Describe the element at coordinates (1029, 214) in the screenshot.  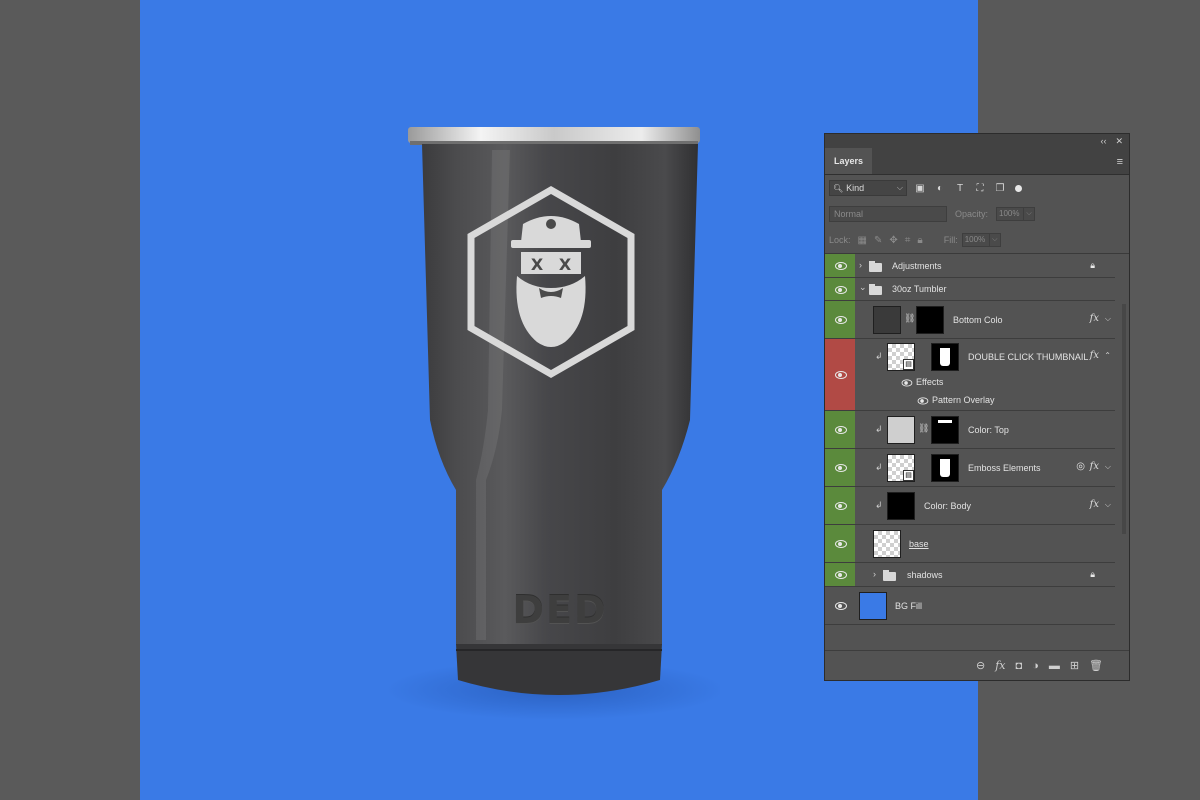
I see `opacity-dropdown-icon: ⌵` at that location.